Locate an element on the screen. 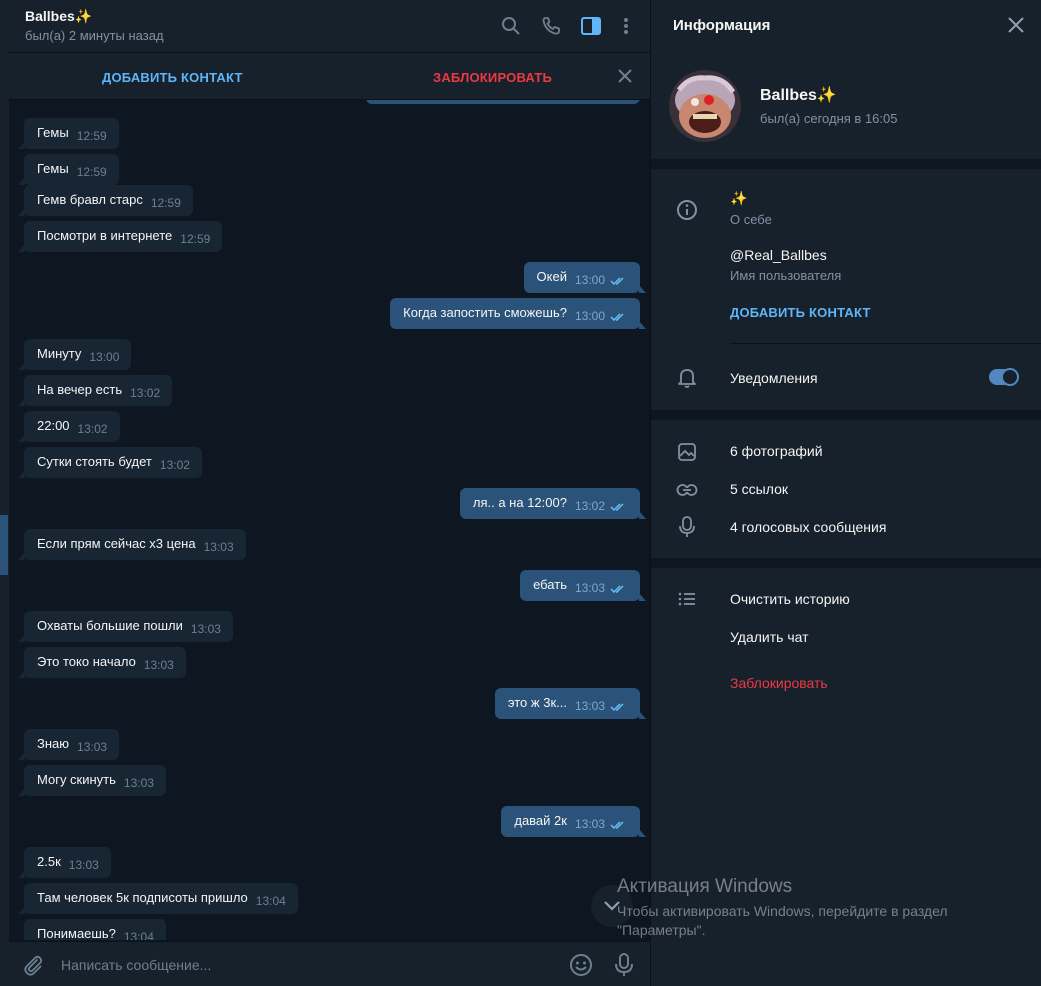 The image size is (1041, 986). incoming-message: Минуту 13:00 is located at coordinates (75, 354).